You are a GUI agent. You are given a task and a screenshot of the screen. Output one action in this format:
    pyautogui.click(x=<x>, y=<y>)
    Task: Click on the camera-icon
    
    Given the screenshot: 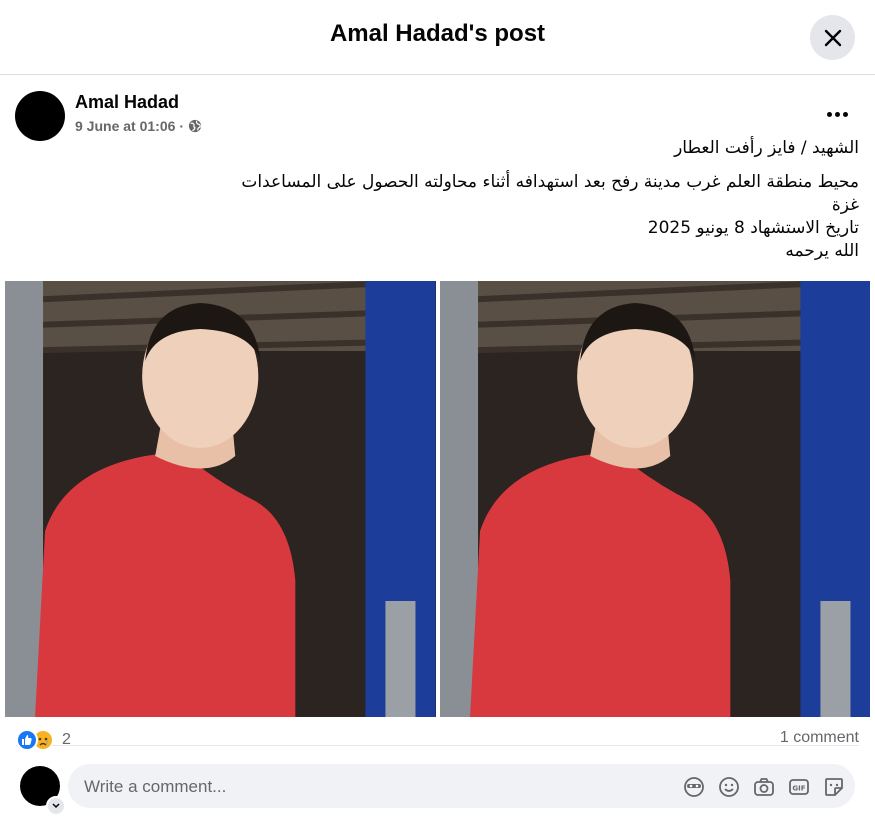 What is the action you would take?
    pyautogui.click(x=763, y=786)
    